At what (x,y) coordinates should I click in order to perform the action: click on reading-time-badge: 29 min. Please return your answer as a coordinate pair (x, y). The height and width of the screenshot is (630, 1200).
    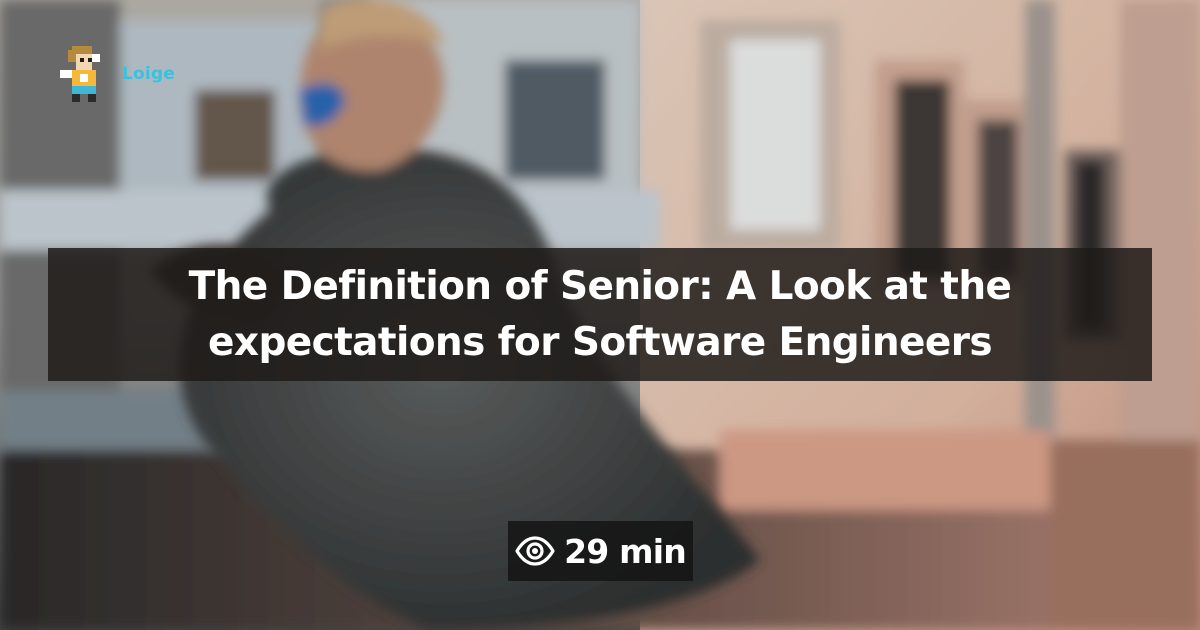
    Looking at the image, I should click on (600, 551).